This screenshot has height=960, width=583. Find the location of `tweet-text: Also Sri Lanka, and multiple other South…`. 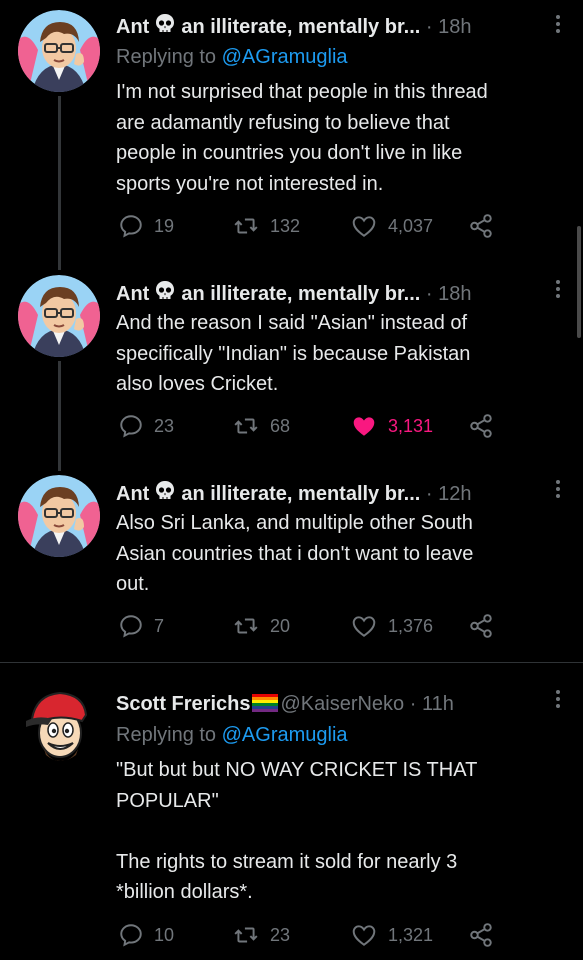

tweet-text: Also Sri Lanka, and multiple other South… is located at coordinates (295, 553).